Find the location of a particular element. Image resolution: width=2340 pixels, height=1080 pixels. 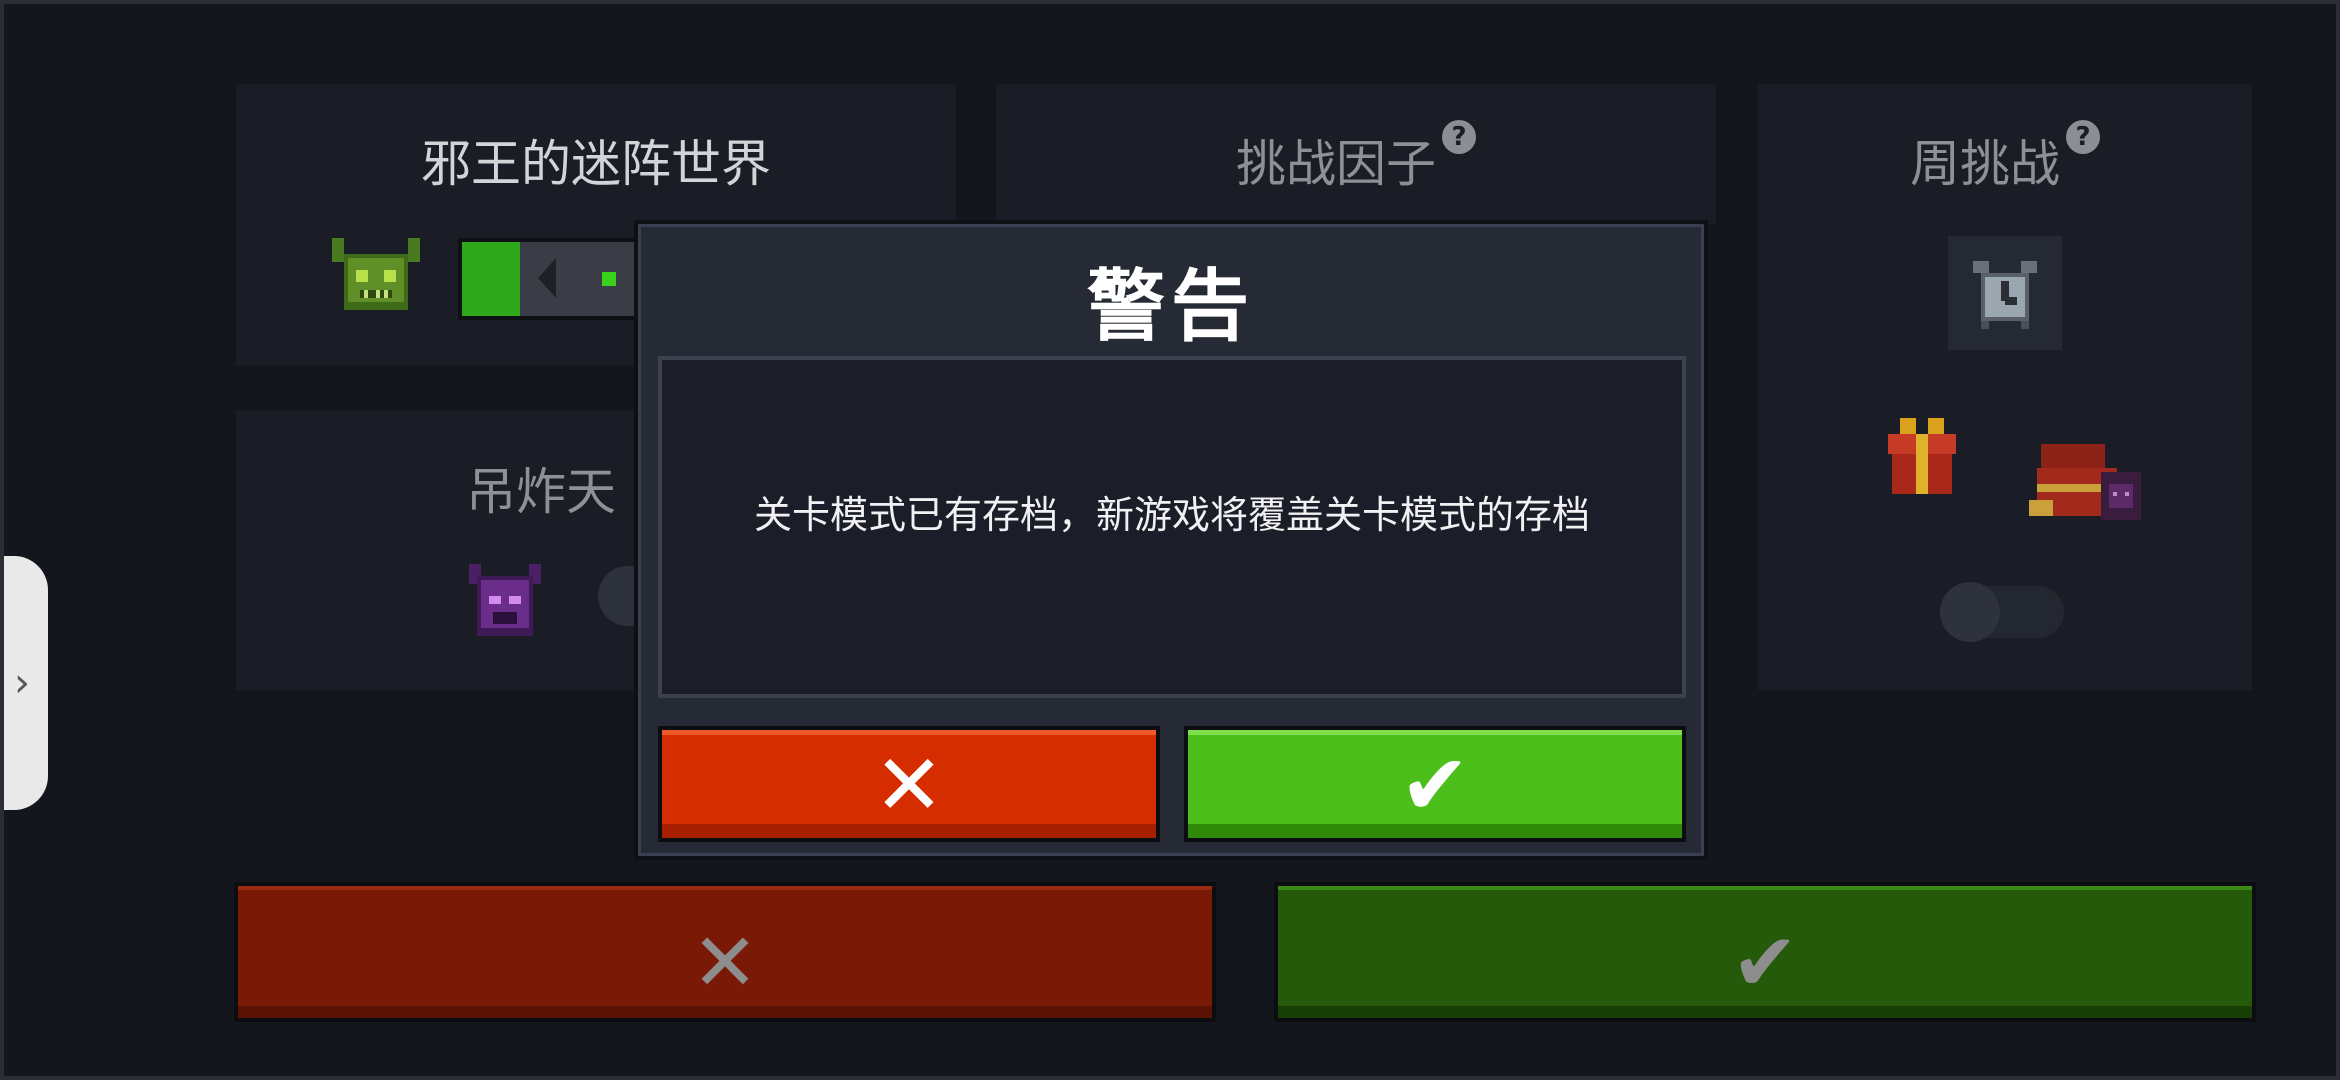

purple-demon-icon is located at coordinates (505, 600).